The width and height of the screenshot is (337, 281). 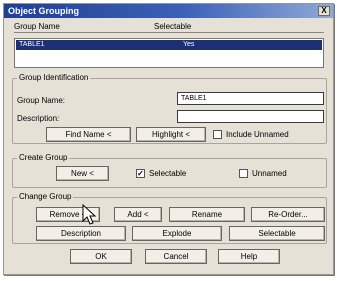 I want to click on column-header-group-name: Group Name, so click(x=37, y=26).